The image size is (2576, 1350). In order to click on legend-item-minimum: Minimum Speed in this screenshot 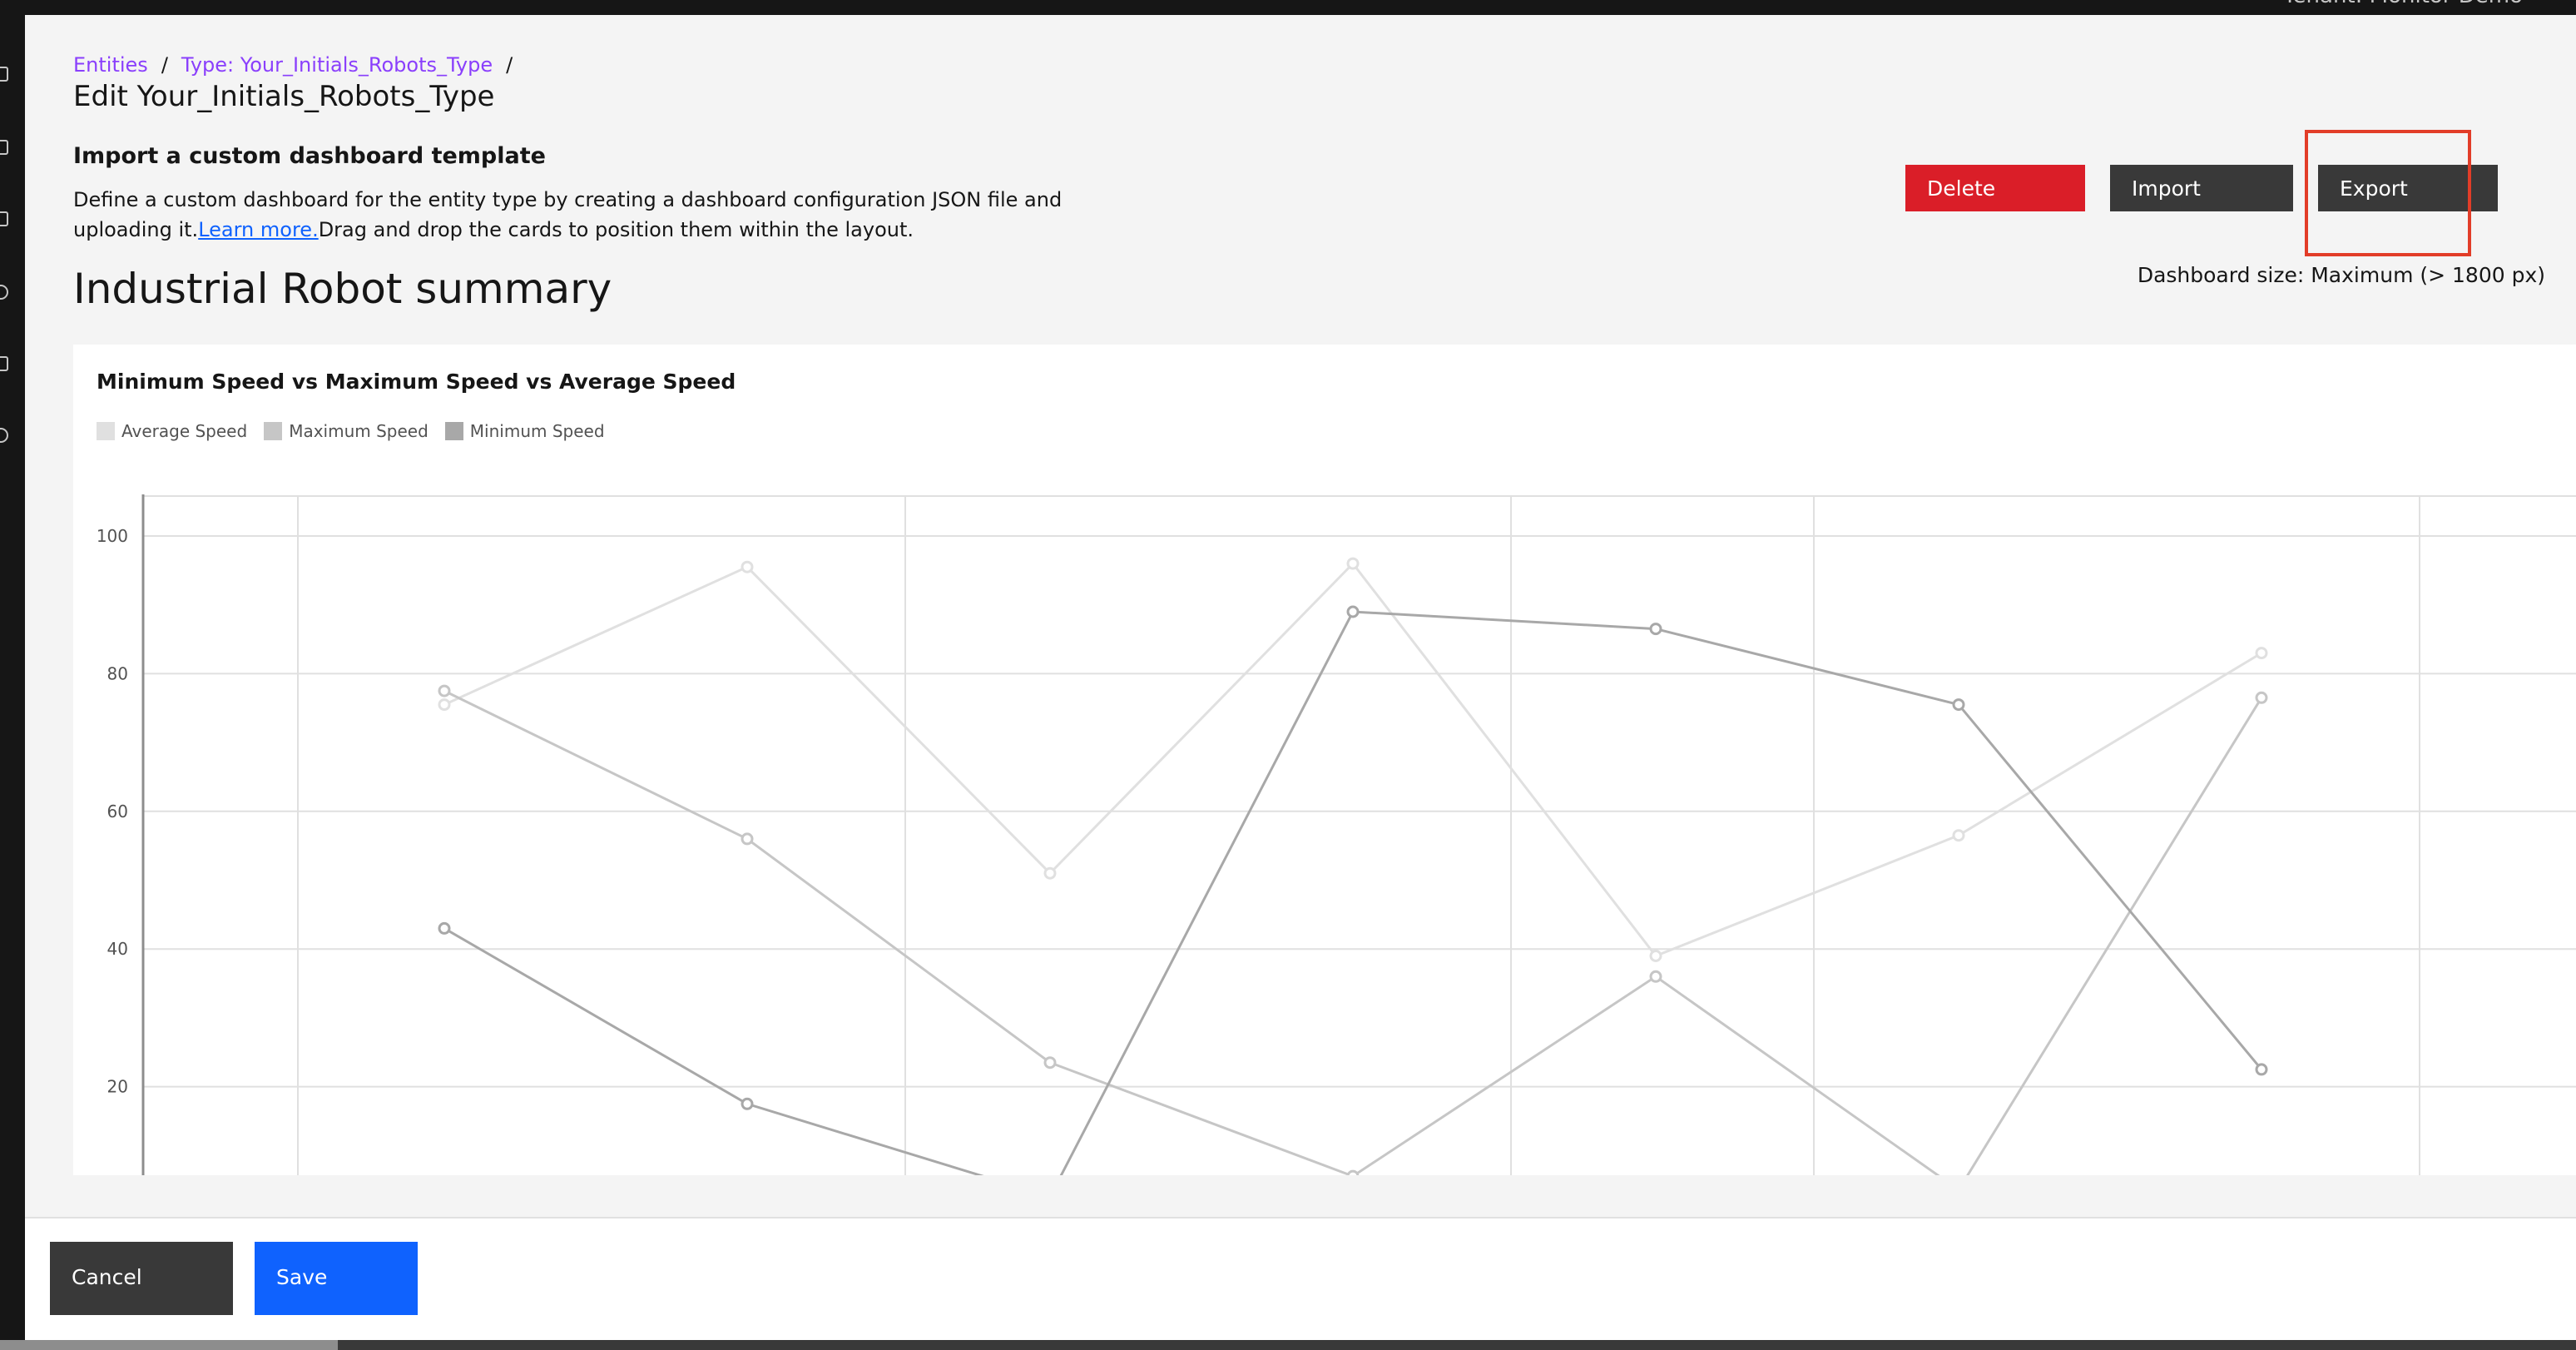, I will do `click(524, 431)`.